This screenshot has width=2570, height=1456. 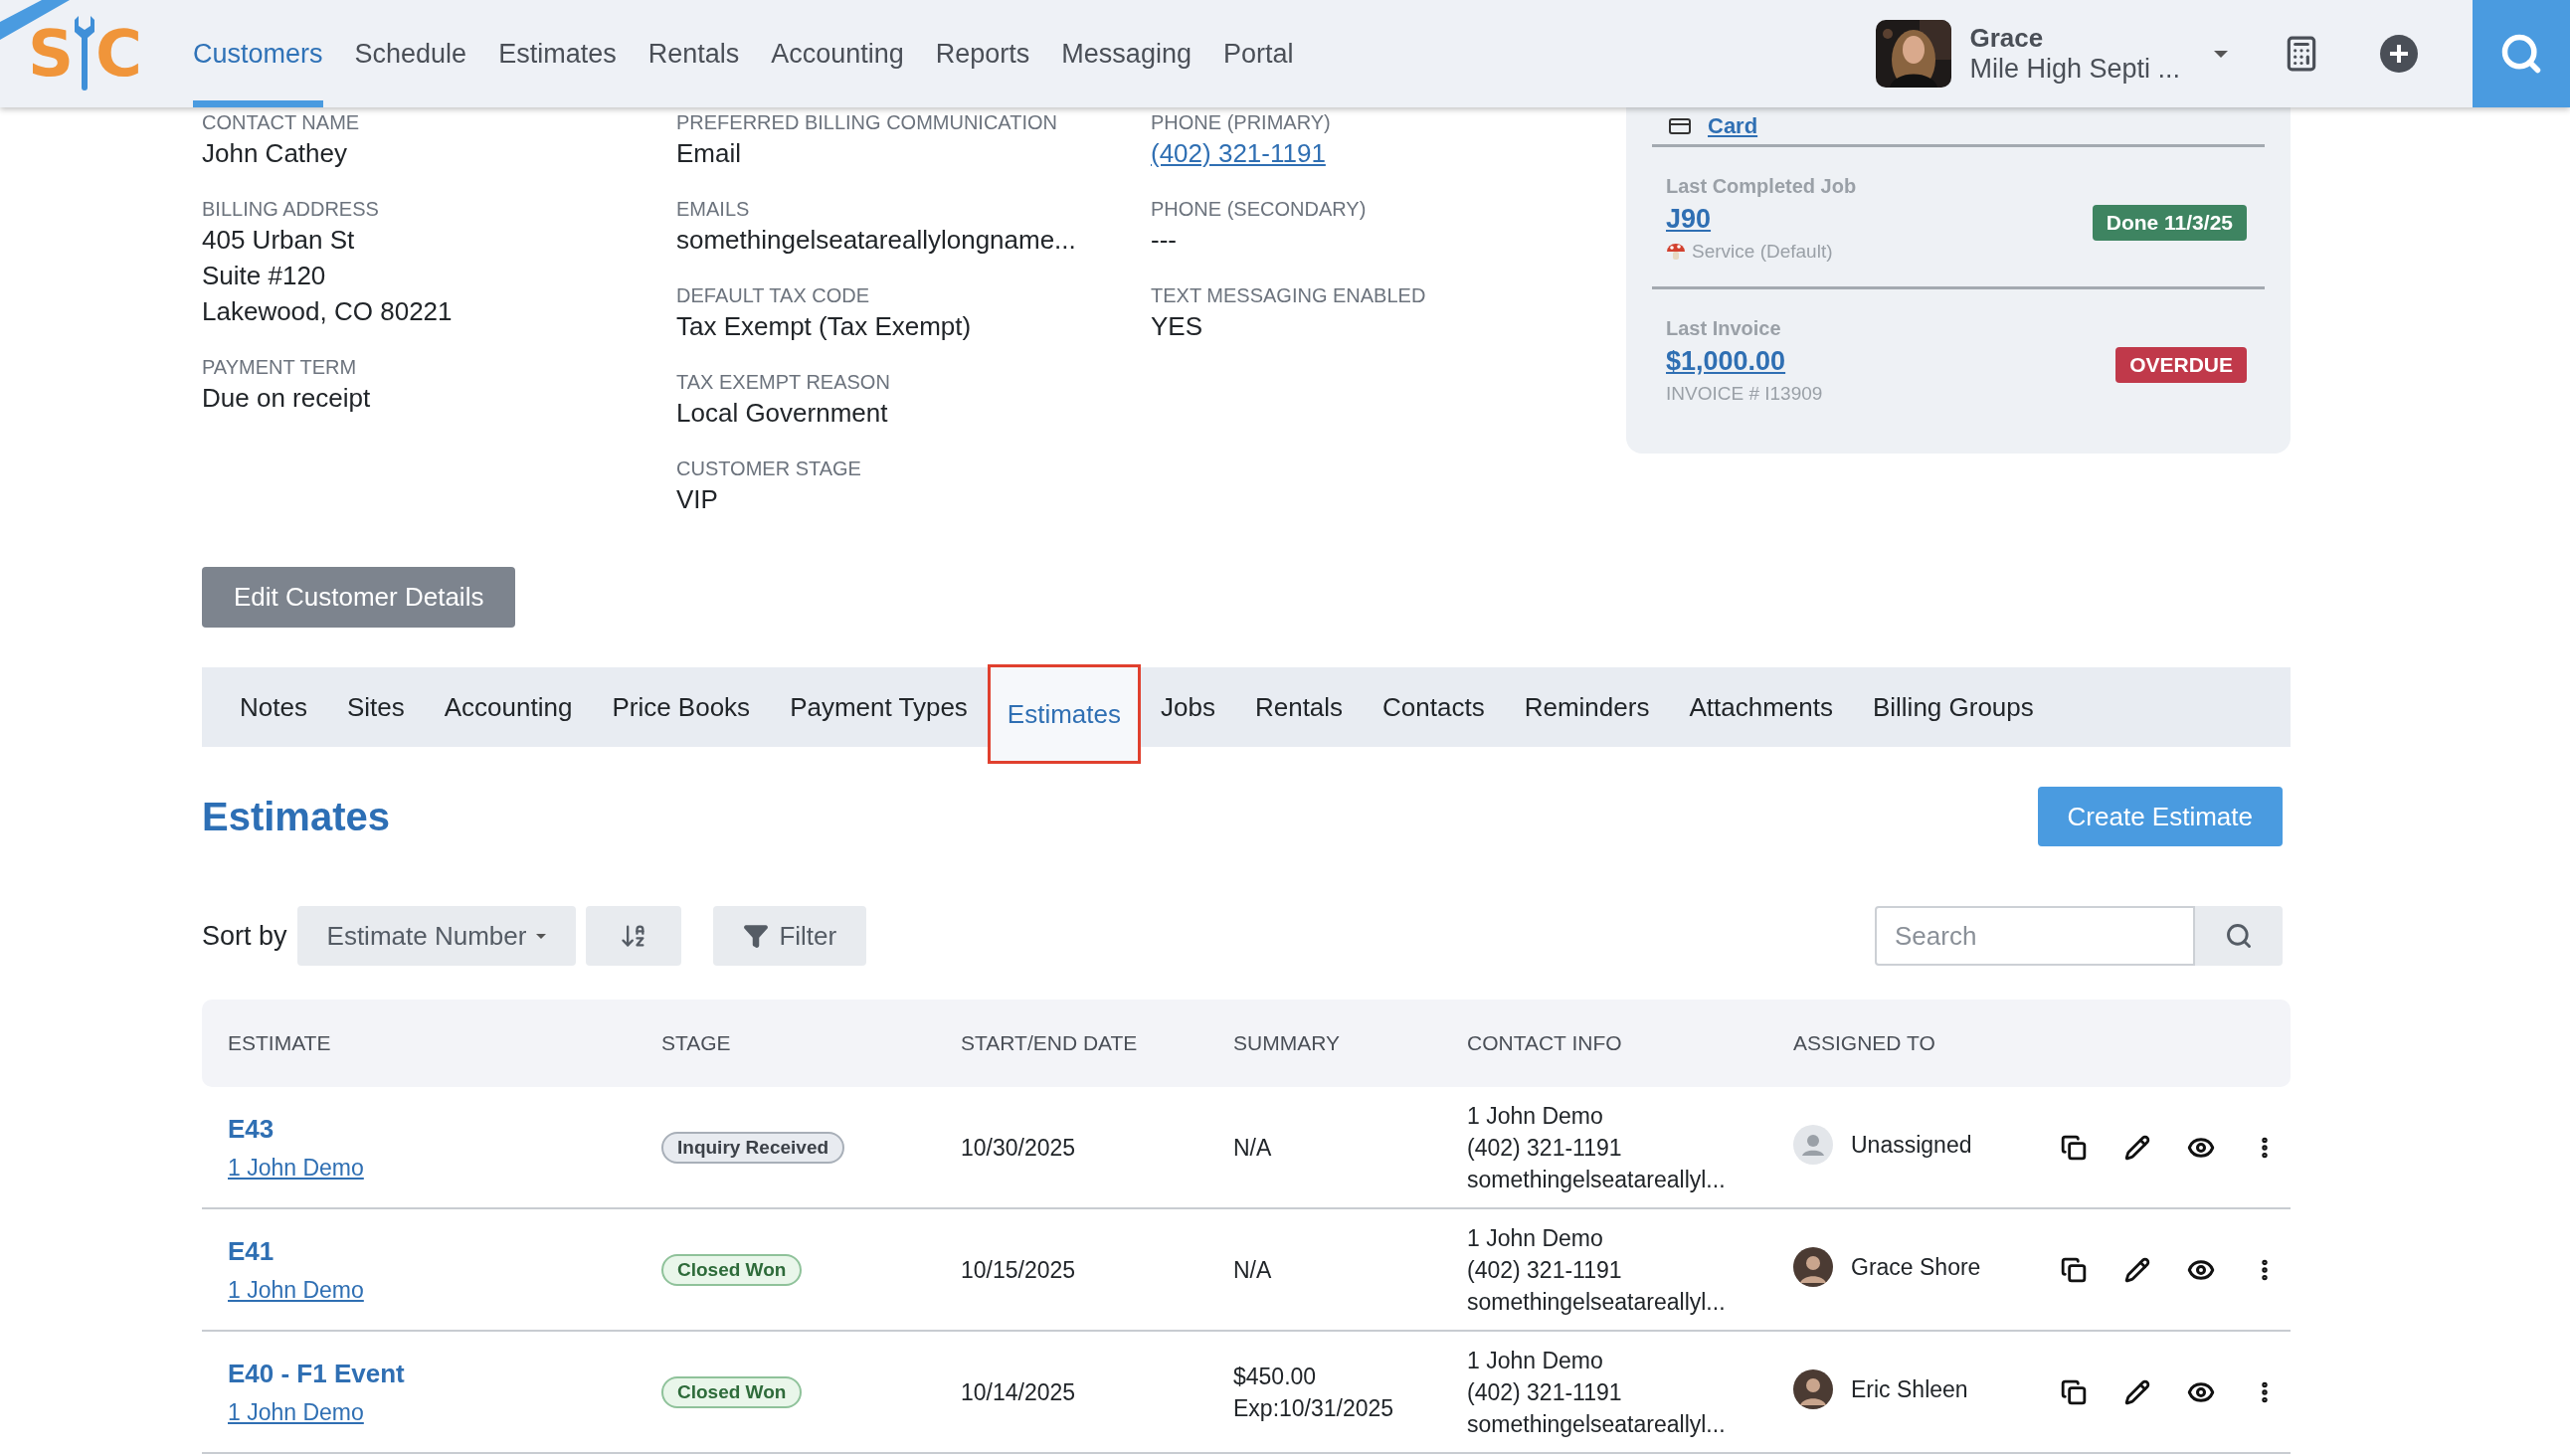 What do you see at coordinates (2035, 936) in the screenshot?
I see `search-field: Search` at bounding box center [2035, 936].